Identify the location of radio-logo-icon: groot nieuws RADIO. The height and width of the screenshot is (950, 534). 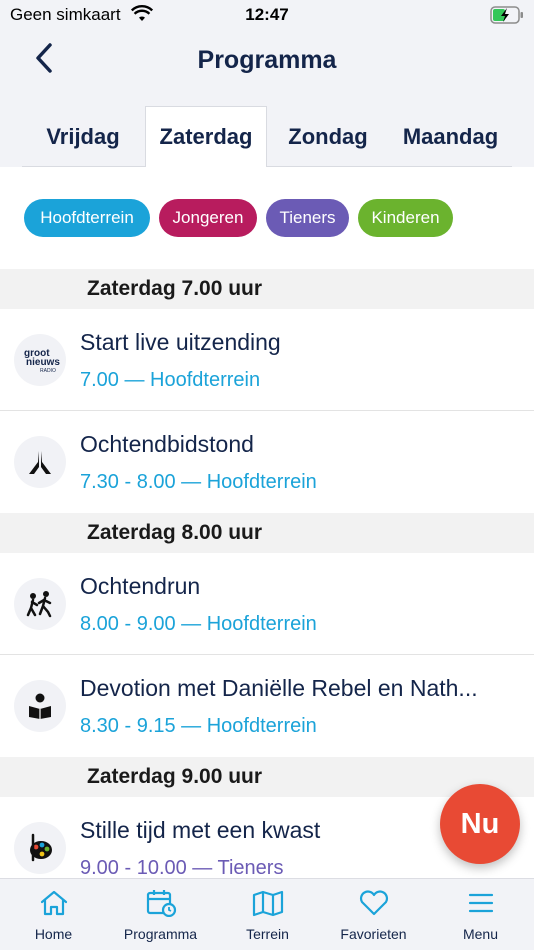
(40, 360).